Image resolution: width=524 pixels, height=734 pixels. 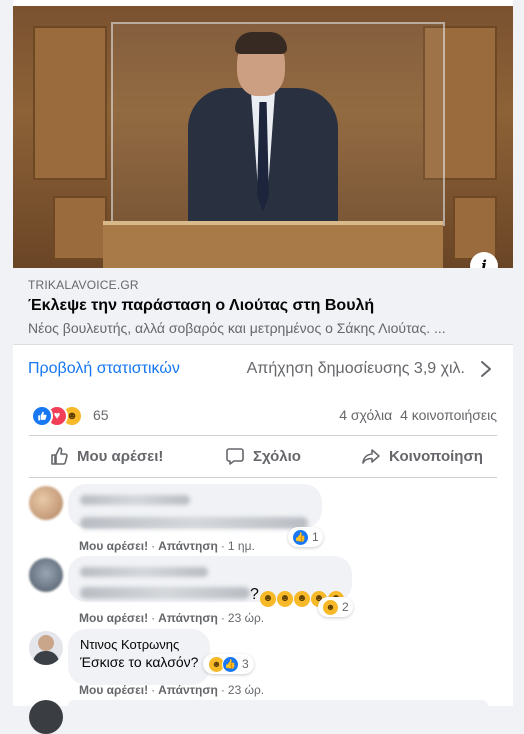 What do you see at coordinates (83, 285) in the screenshot?
I see `link-domain: TRIKALAVOICE.GR` at bounding box center [83, 285].